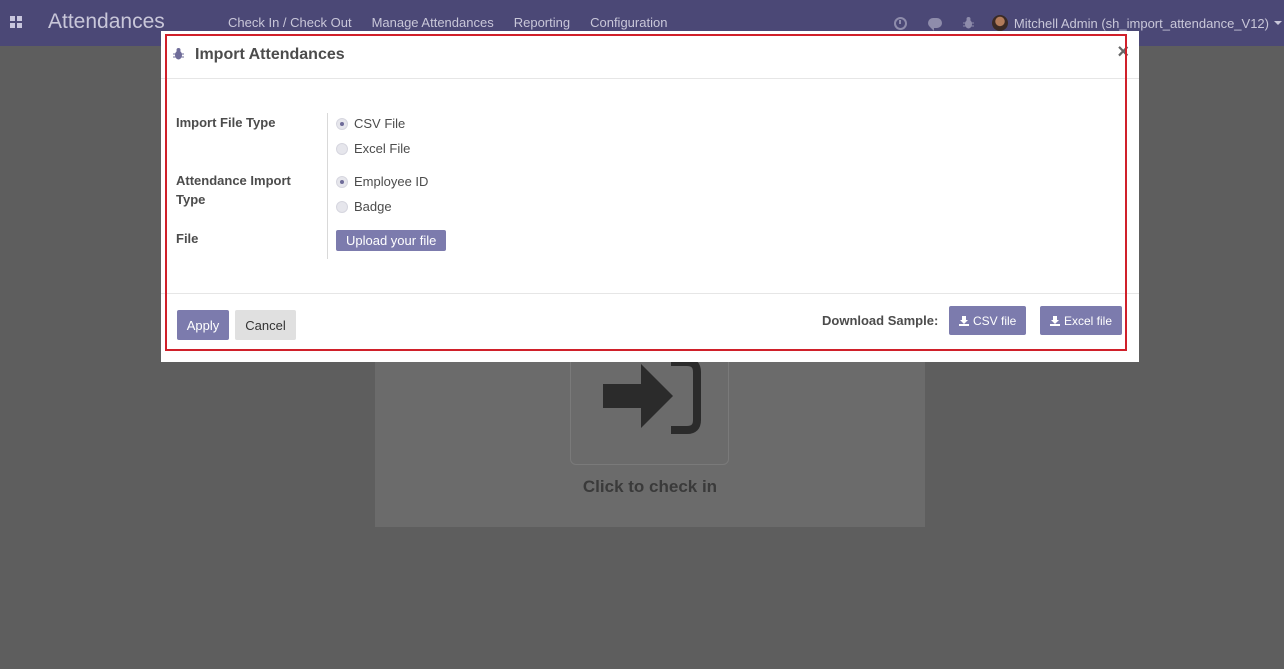  What do you see at coordinates (650, 55) in the screenshot?
I see `dialog-header: Import Attendances ×` at bounding box center [650, 55].